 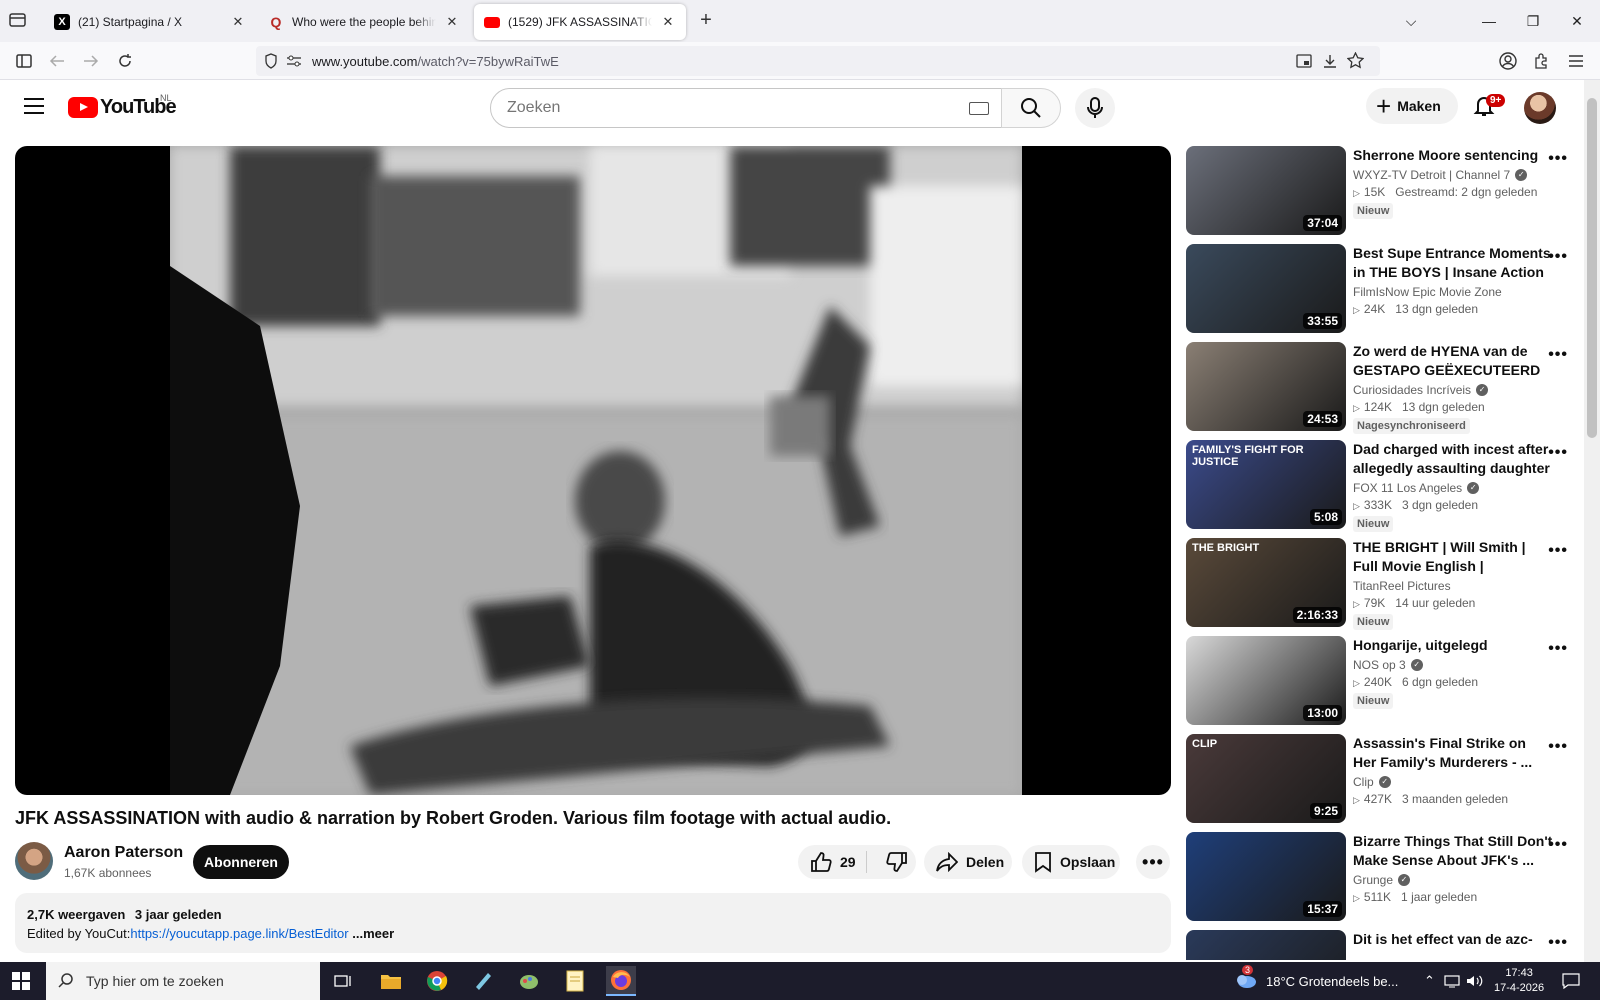 What do you see at coordinates (1031, 108) in the screenshot?
I see `search-button` at bounding box center [1031, 108].